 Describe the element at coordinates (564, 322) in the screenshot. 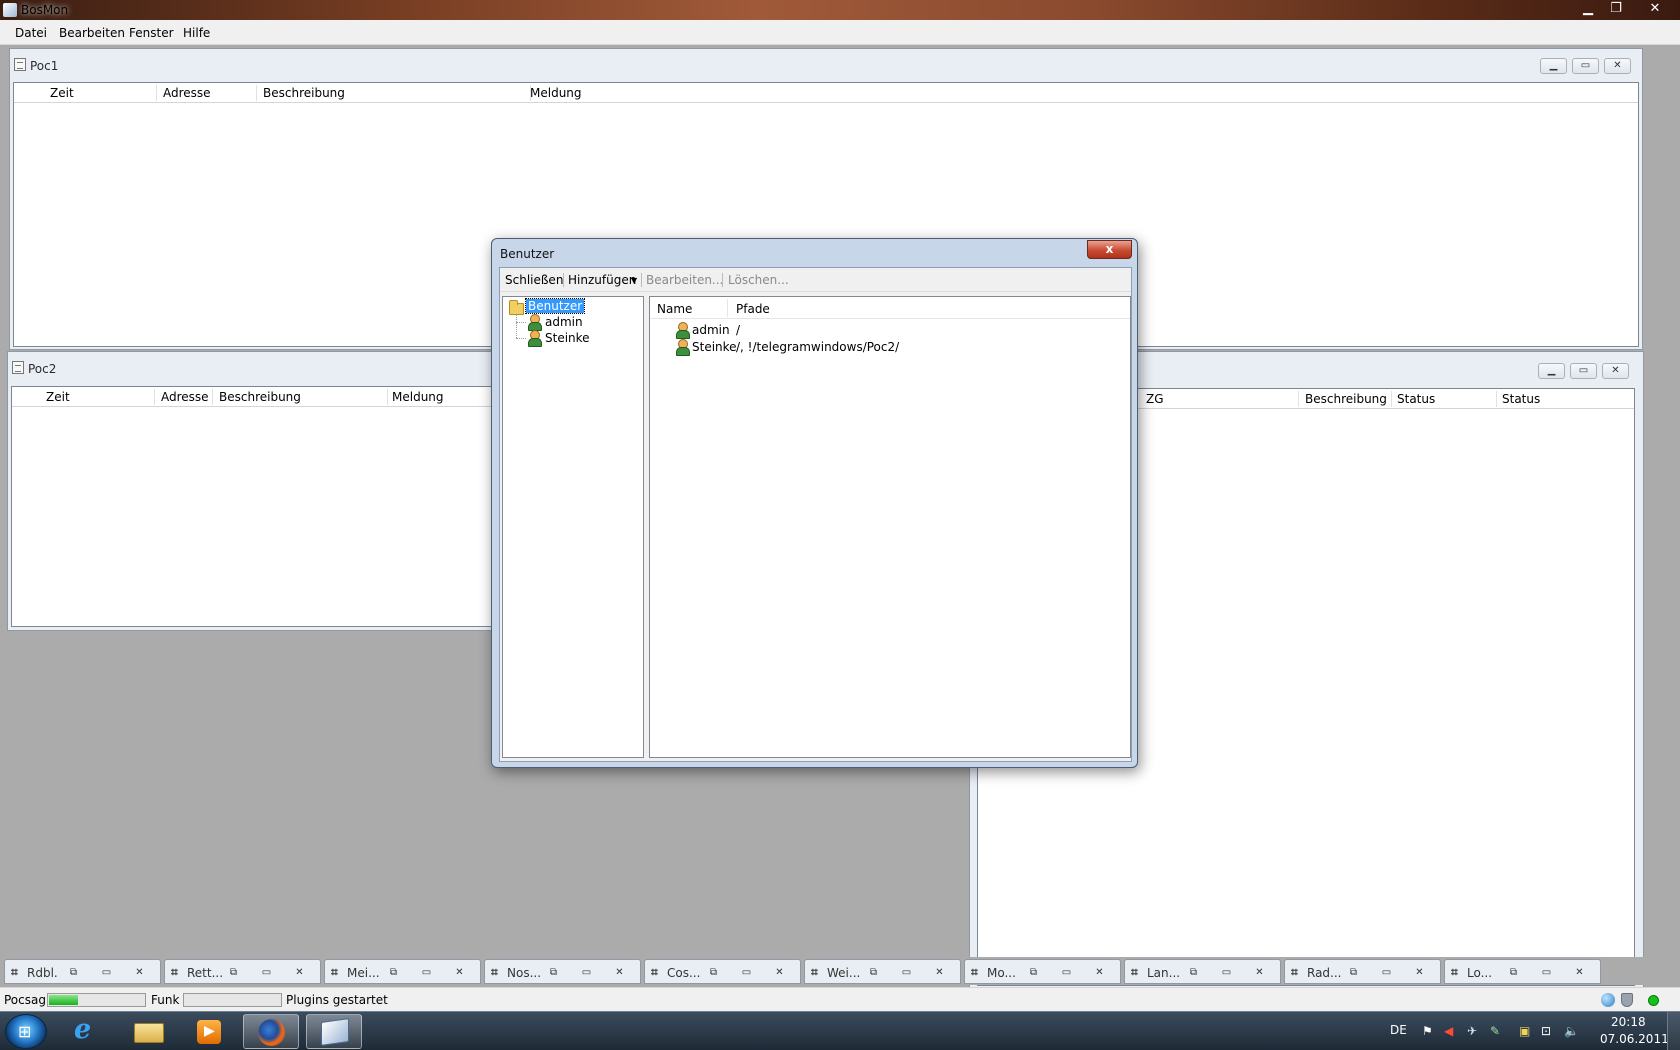

I see `tree-item-admin: admin` at that location.